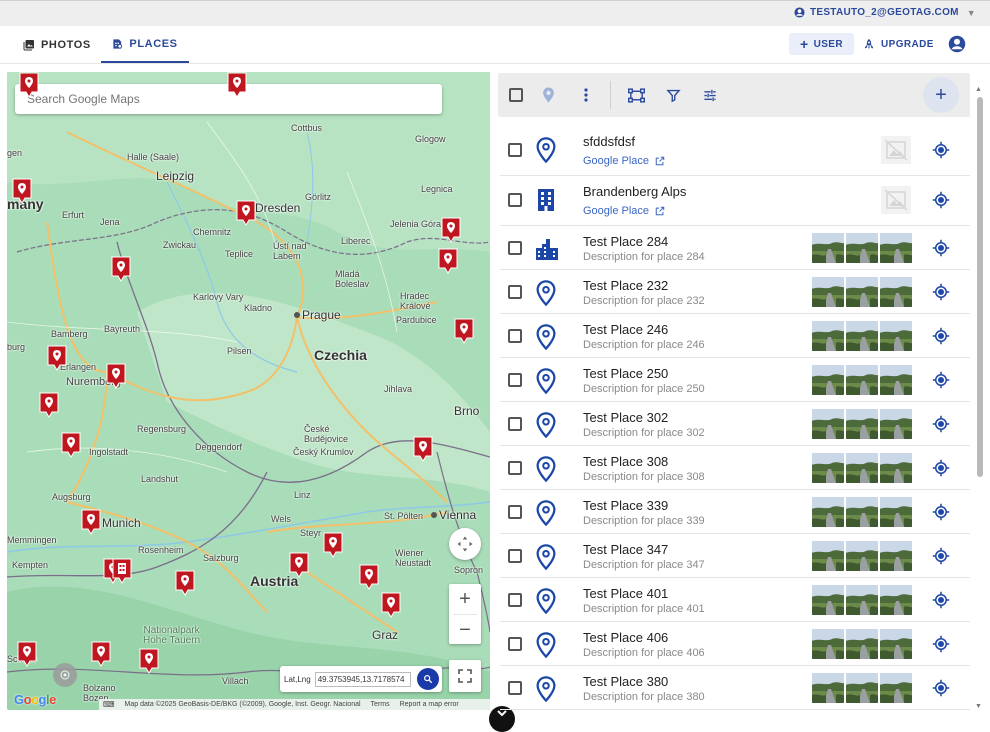 Image resolution: width=990 pixels, height=732 pixels. I want to click on terms-link: Terms, so click(380, 704).